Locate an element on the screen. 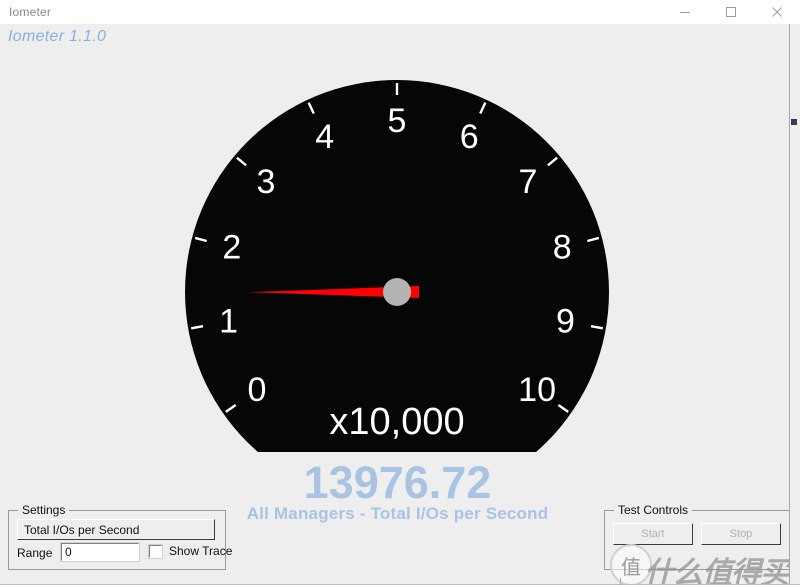 The image size is (800, 585). dial-tick-label: 2 is located at coordinates (231, 248).